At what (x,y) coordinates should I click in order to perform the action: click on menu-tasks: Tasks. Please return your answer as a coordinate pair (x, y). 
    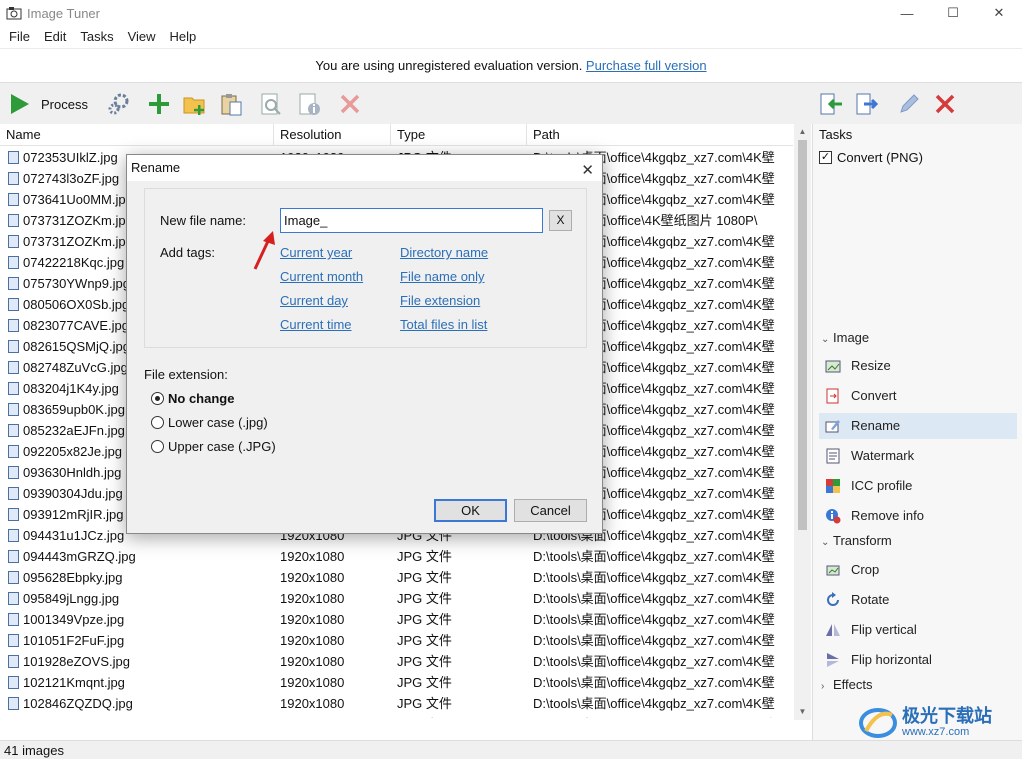
    Looking at the image, I should click on (96, 37).